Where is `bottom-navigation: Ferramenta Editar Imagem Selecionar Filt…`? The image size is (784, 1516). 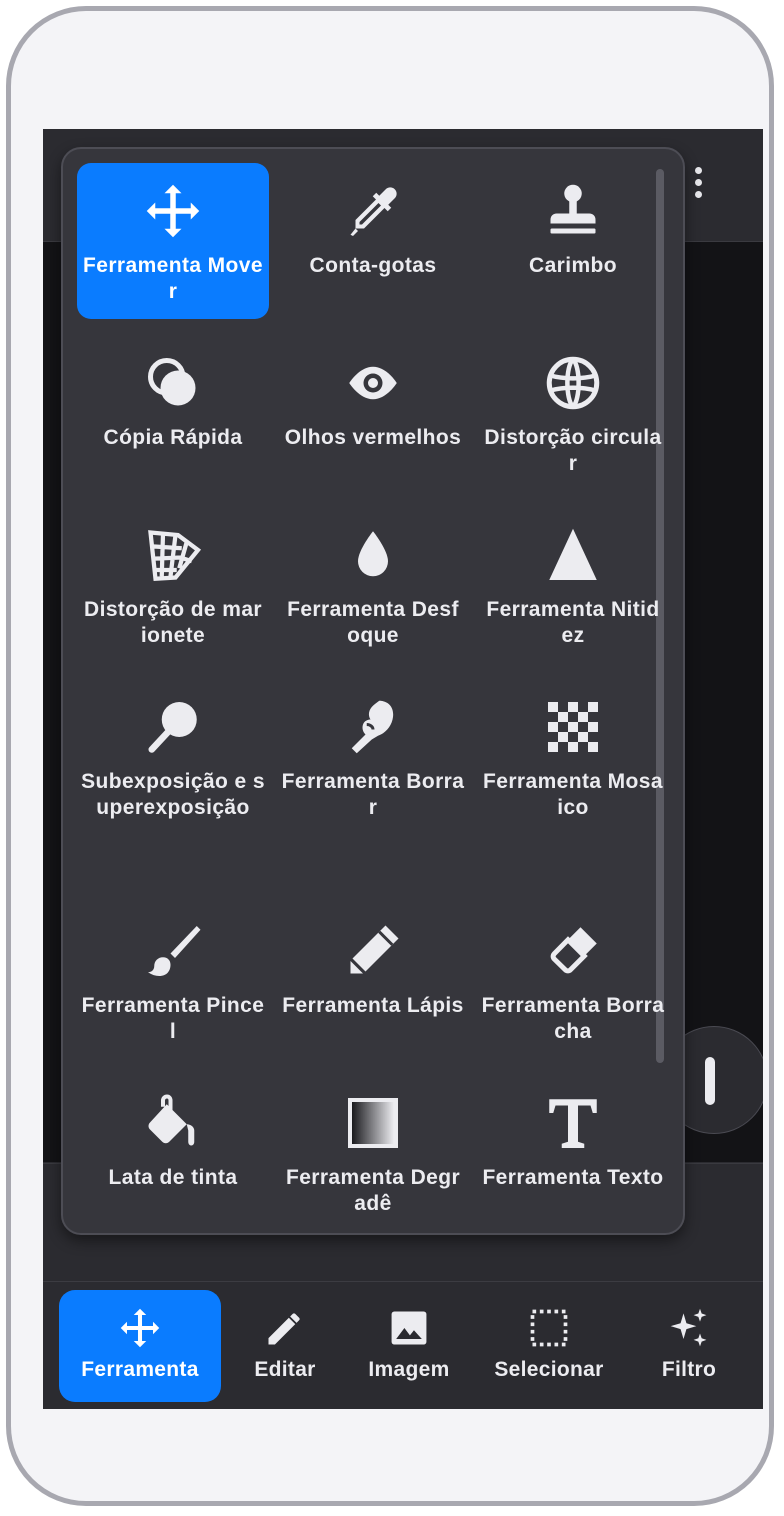 bottom-navigation: Ferramenta Editar Imagem Selecionar Filt… is located at coordinates (403, 1345).